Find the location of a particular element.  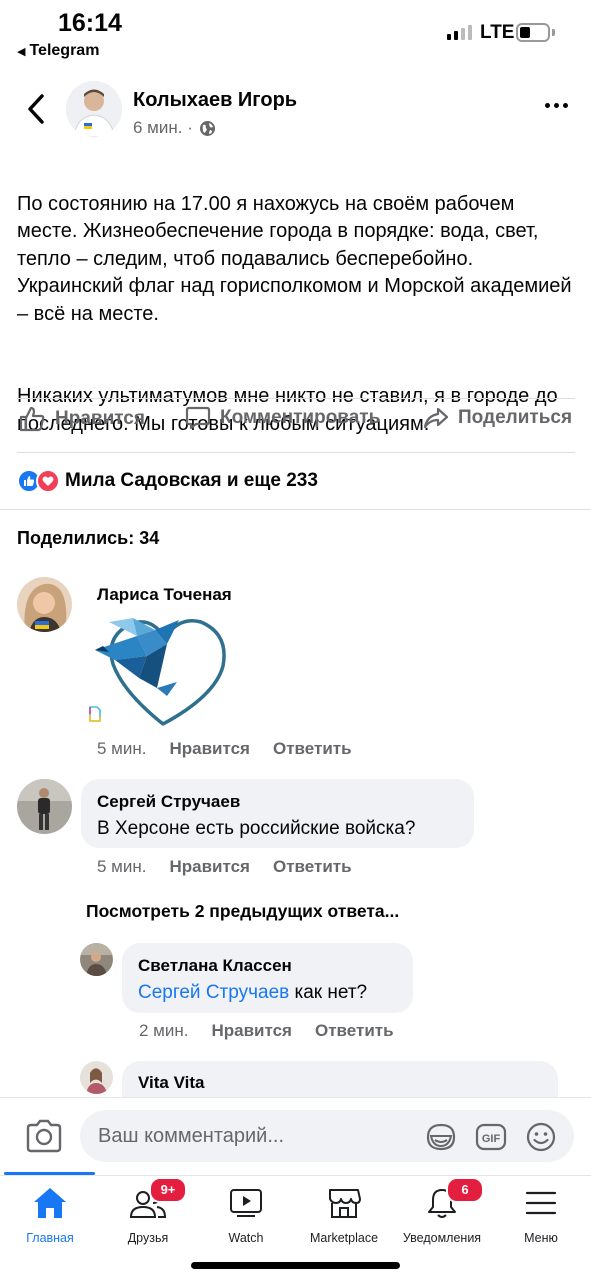

post-time: 6 мин. · is located at coordinates (163, 127).